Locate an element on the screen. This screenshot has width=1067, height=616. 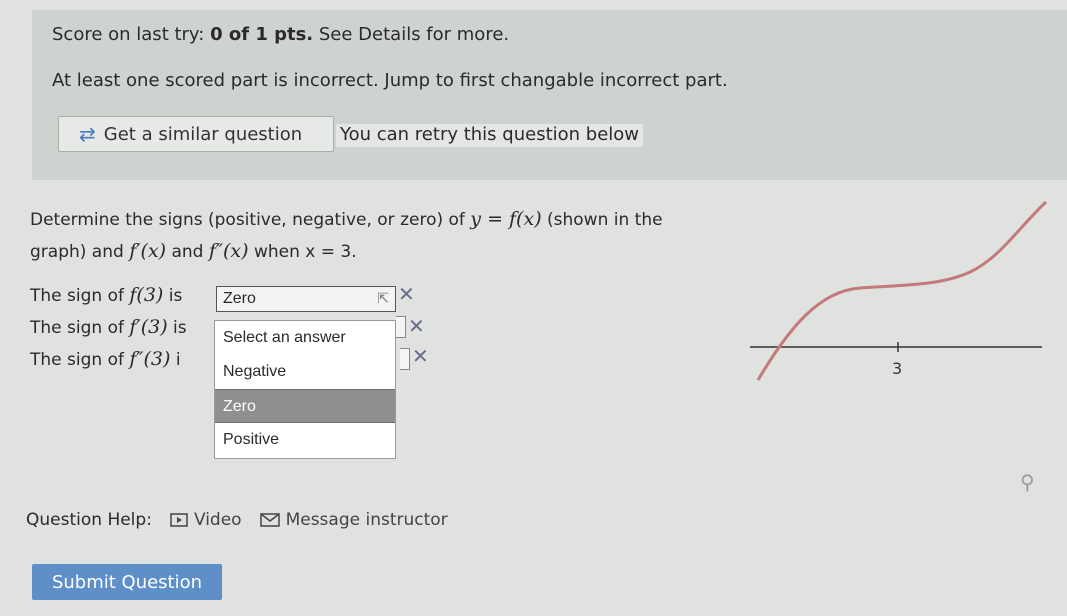
answer-dropdown: Select an answer Negative Zero Positive is located at coordinates (305, 389).